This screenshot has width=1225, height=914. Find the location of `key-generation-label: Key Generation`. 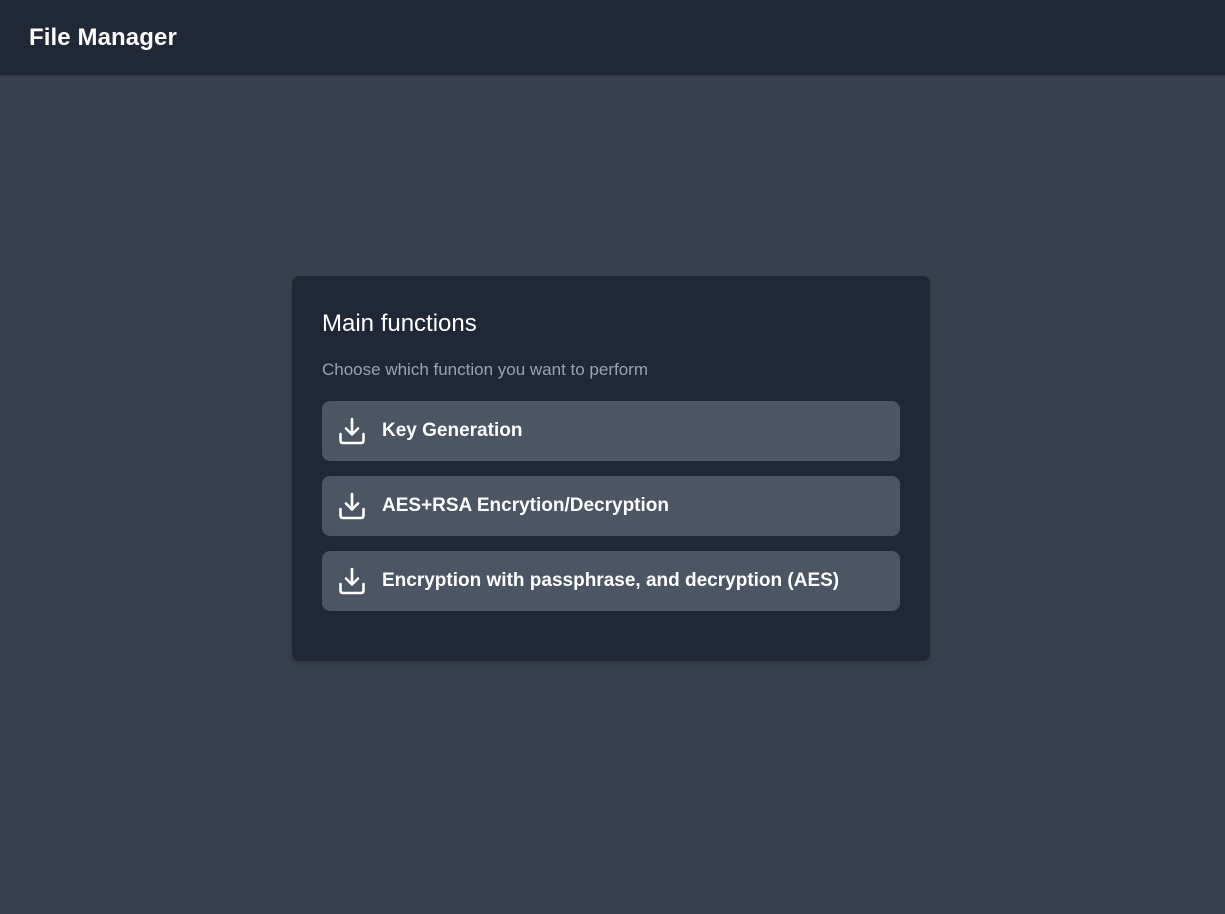

key-generation-label: Key Generation is located at coordinates (452, 430).